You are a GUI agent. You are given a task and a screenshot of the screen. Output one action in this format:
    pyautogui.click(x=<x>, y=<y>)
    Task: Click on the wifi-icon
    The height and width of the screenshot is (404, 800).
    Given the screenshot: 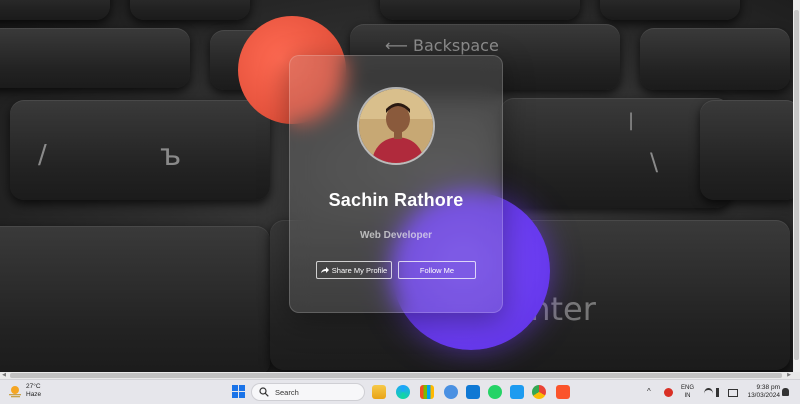 What is the action you would take?
    pyautogui.click(x=708, y=393)
    